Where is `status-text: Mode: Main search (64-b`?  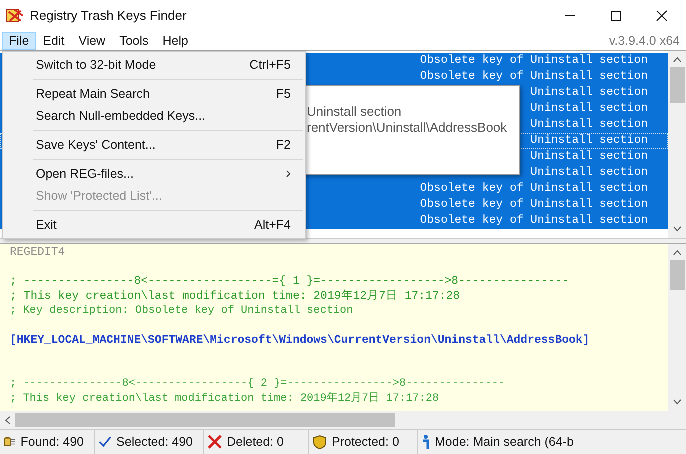
status-text: Mode: Main search (64-b is located at coordinates (504, 442).